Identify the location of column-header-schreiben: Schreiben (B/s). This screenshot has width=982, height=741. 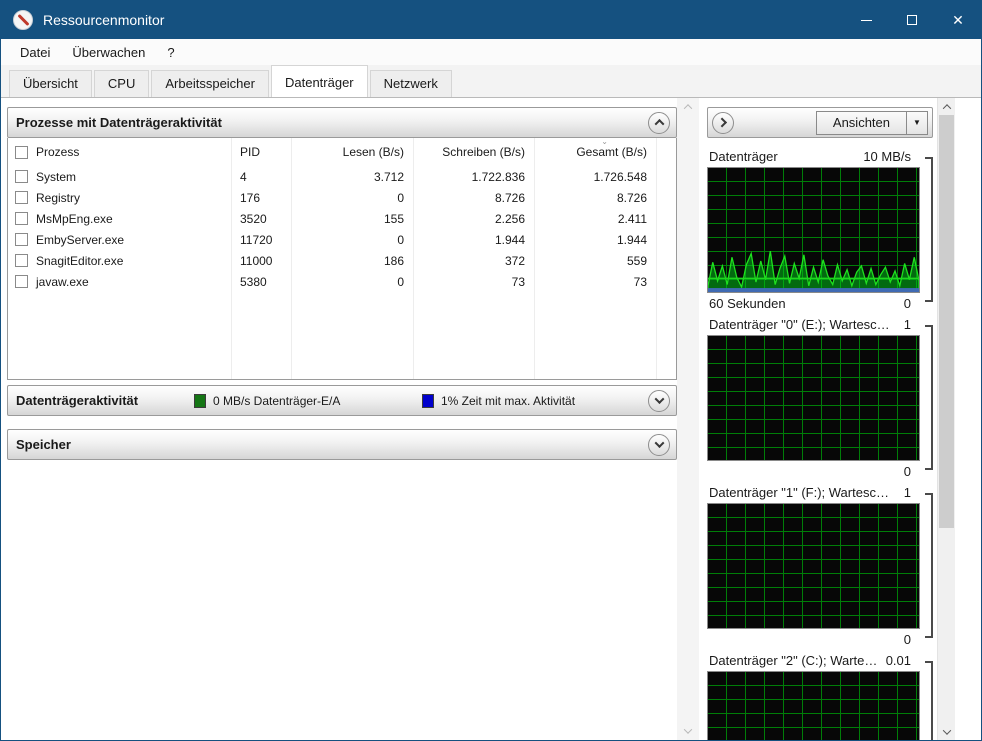
(474, 152).